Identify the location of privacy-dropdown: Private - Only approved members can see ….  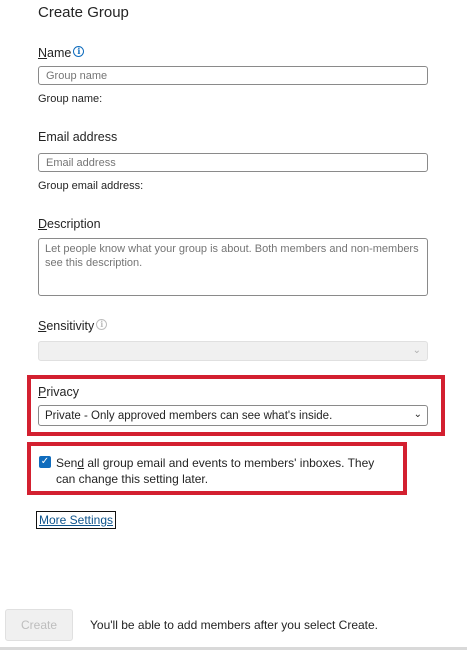
(233, 415).